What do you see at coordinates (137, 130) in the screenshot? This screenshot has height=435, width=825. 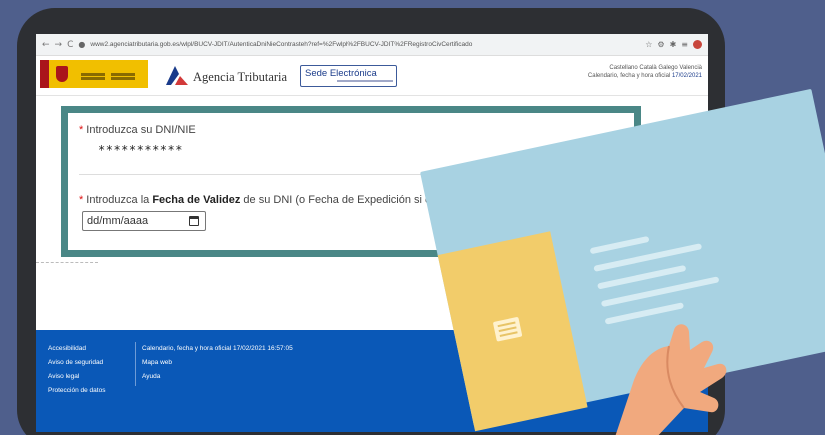 I see `dni-field-label: * Introduzca su DNI/NIE` at bounding box center [137, 130].